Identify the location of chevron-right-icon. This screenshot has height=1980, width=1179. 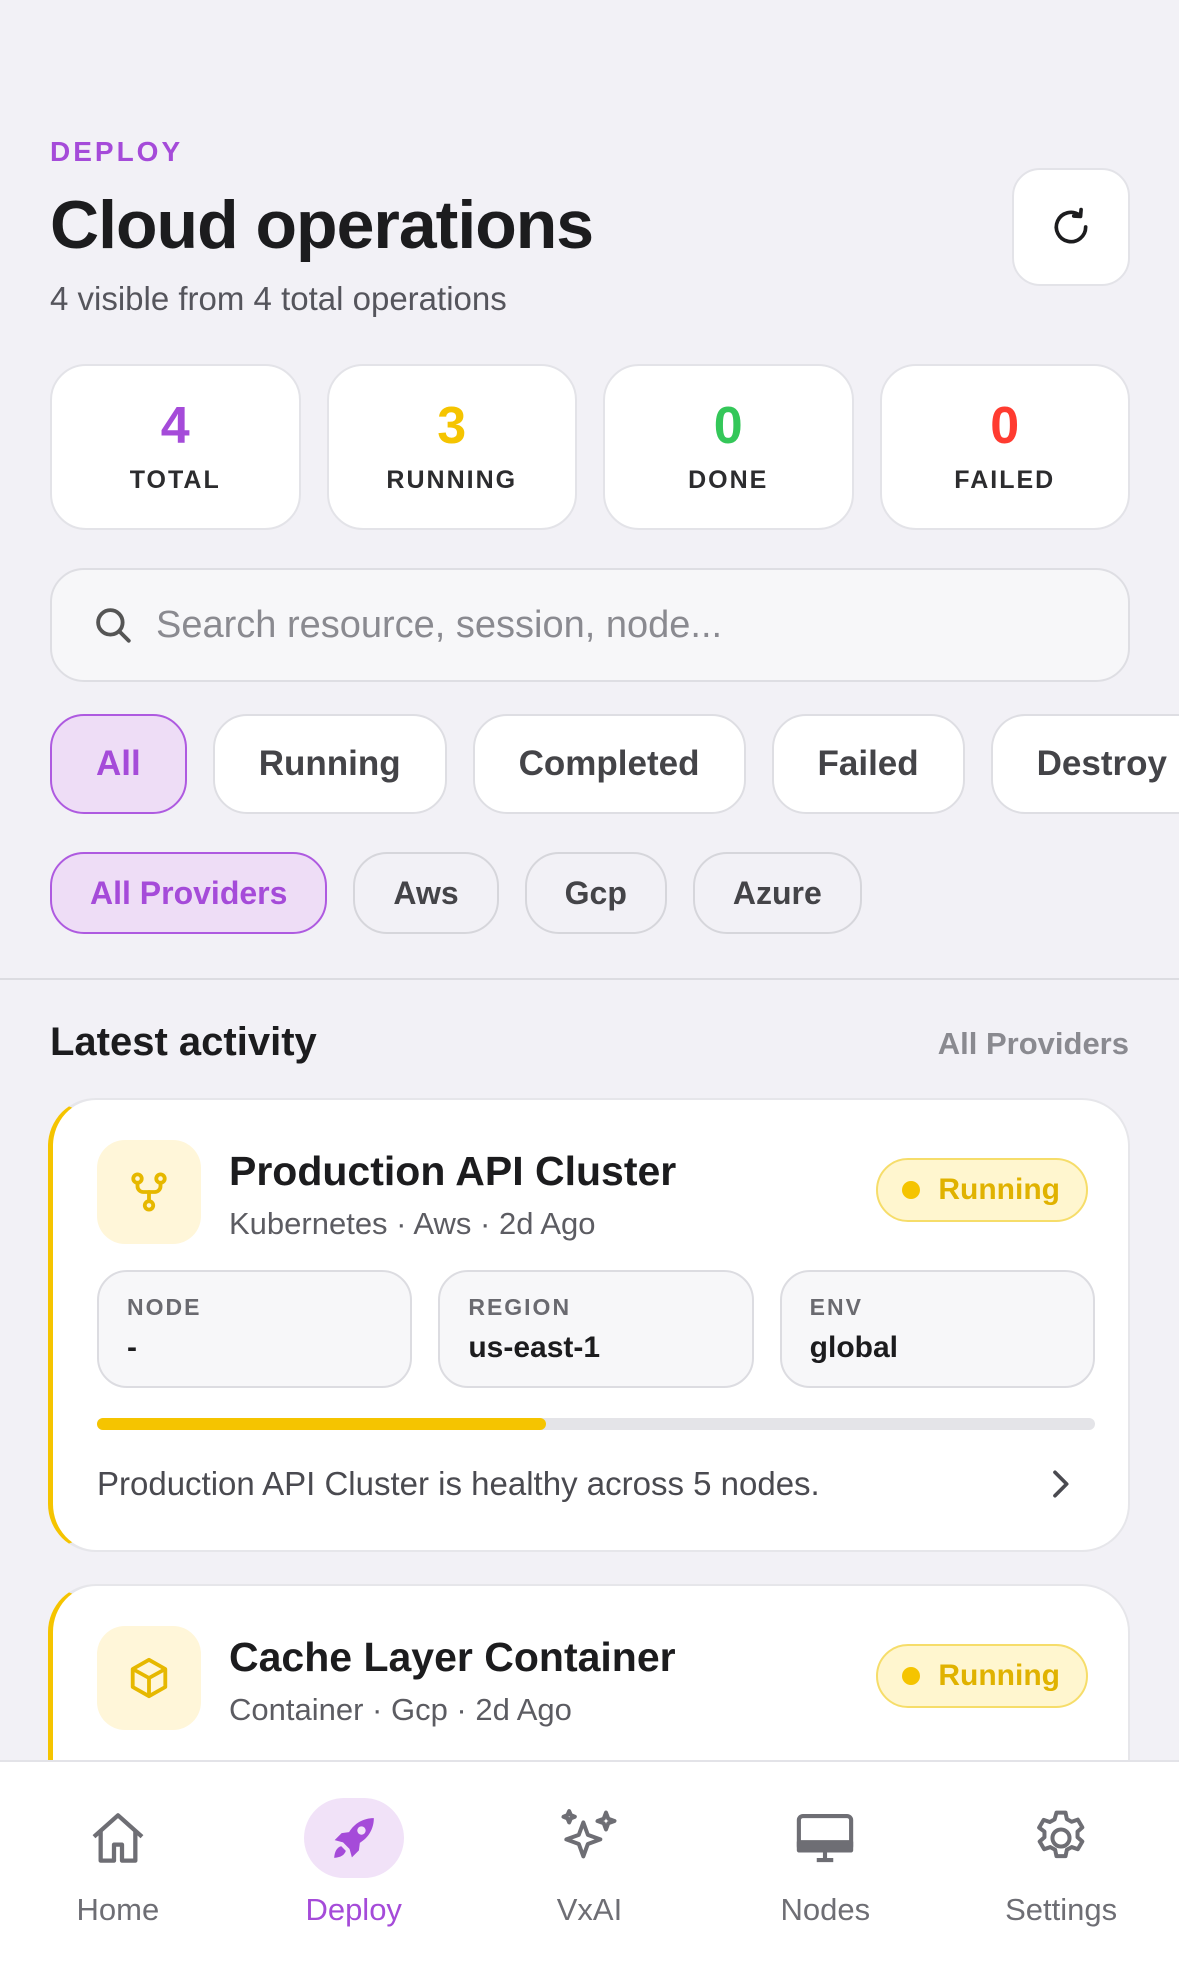
(1060, 1484).